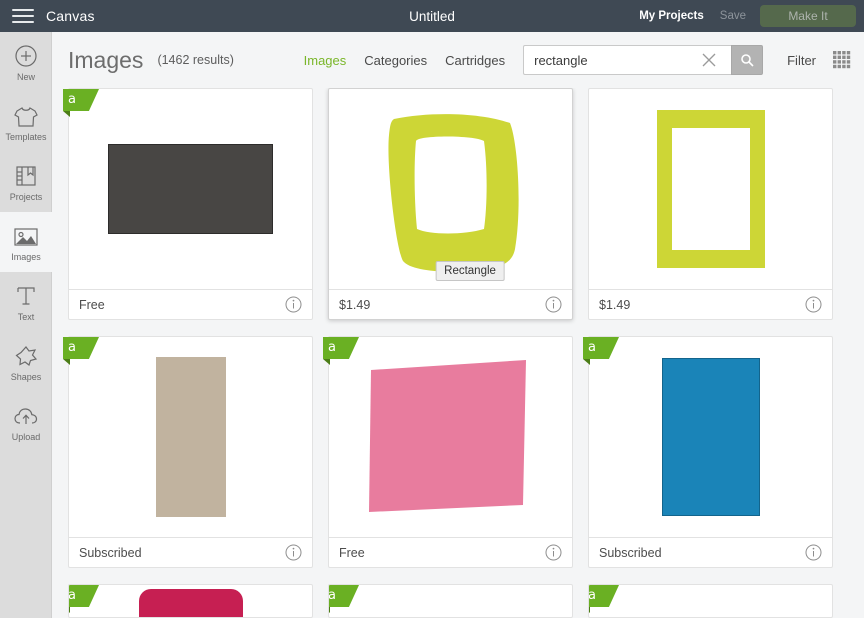 The width and height of the screenshot is (864, 618). What do you see at coordinates (470, 271) in the screenshot?
I see `image-name-tooltip: Rectangle` at bounding box center [470, 271].